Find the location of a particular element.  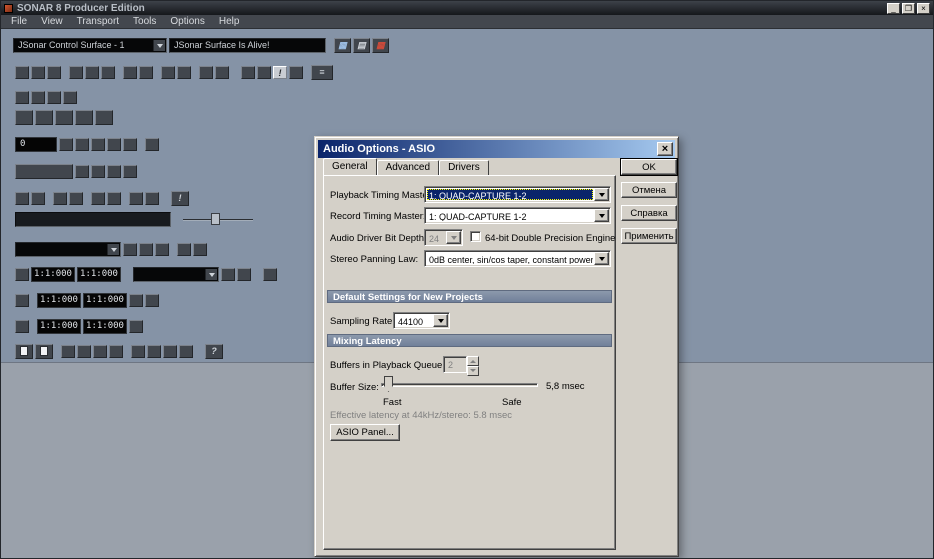

surface-window-button: ▤ is located at coordinates (361, 45).